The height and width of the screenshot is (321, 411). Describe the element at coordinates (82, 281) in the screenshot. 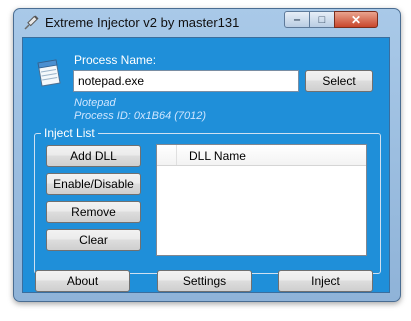

I see `about-button: About` at that location.